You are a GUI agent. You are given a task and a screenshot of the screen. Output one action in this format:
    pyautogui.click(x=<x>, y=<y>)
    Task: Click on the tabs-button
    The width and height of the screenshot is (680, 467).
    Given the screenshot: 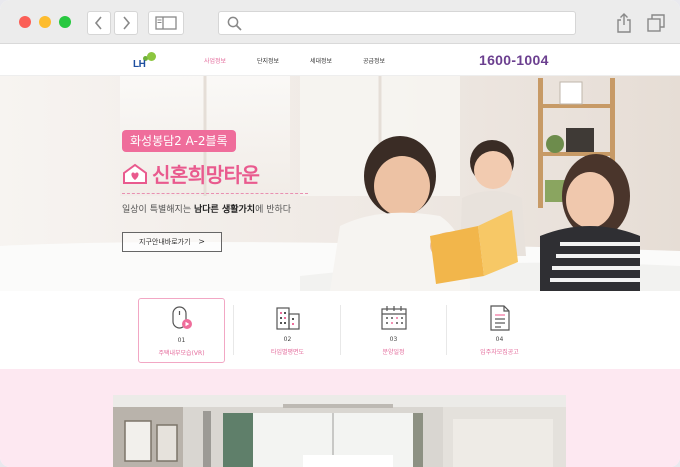 What is the action you would take?
    pyautogui.click(x=656, y=23)
    